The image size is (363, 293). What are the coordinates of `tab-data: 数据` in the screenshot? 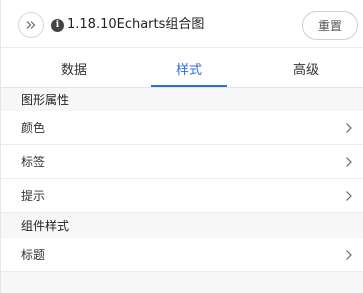 It's located at (74, 68).